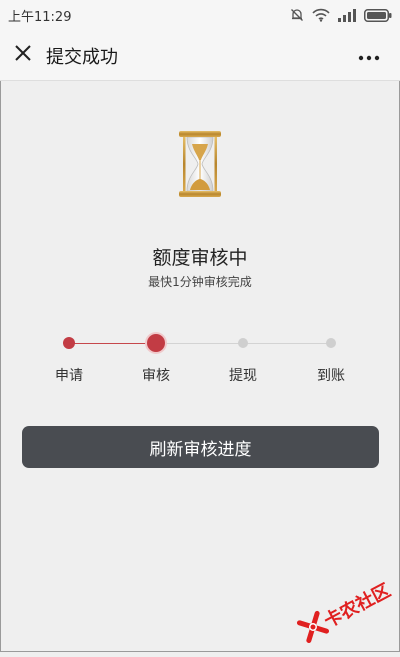  I want to click on review-status-subtitle: 最快1分钟审核完成, so click(200, 282).